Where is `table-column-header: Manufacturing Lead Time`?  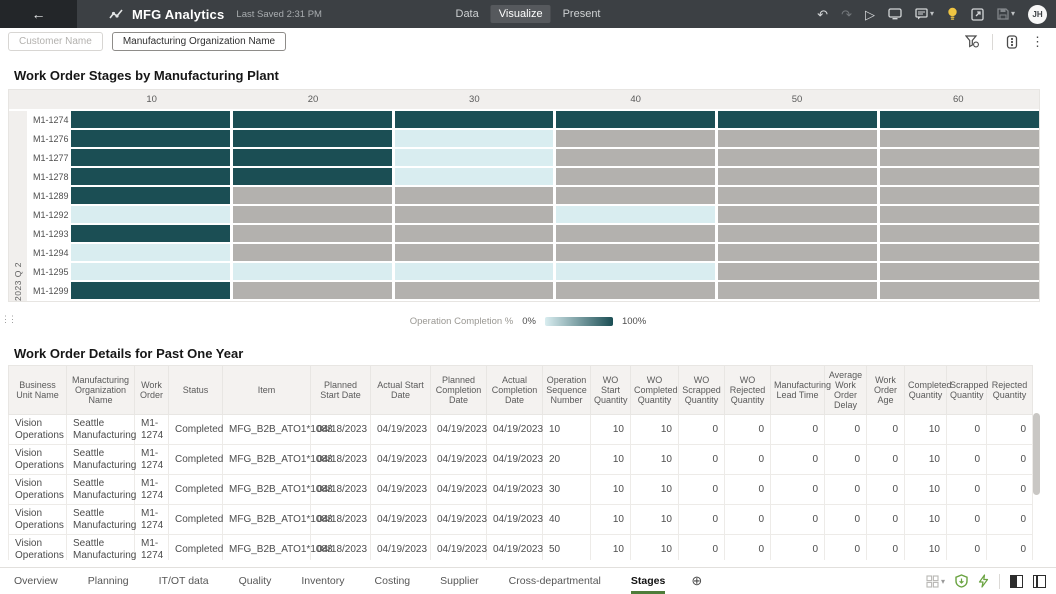
table-column-header: Manufacturing Lead Time is located at coordinates (800, 390).